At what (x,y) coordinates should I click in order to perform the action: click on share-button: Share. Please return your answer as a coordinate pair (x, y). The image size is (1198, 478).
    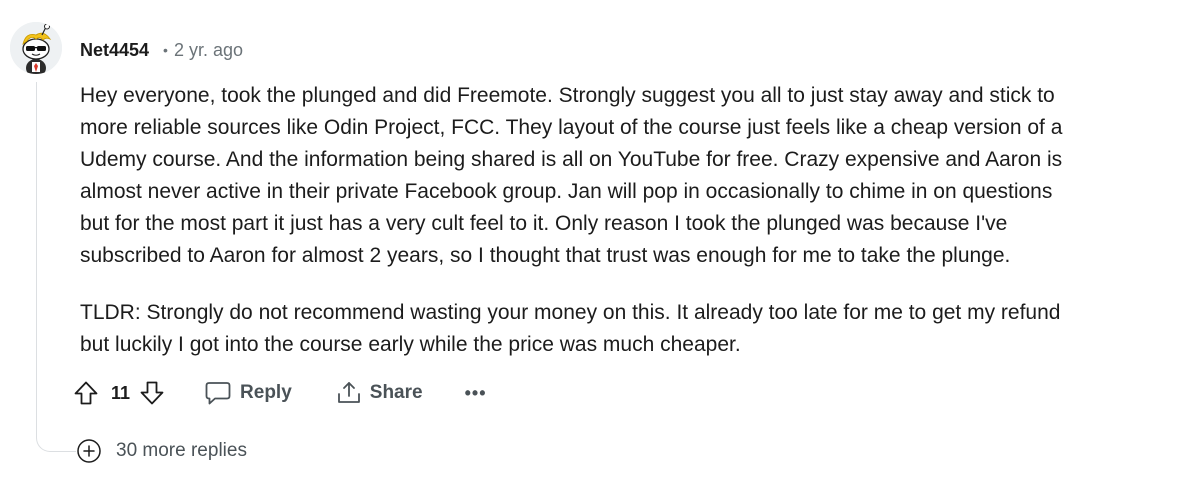
    Looking at the image, I should click on (379, 393).